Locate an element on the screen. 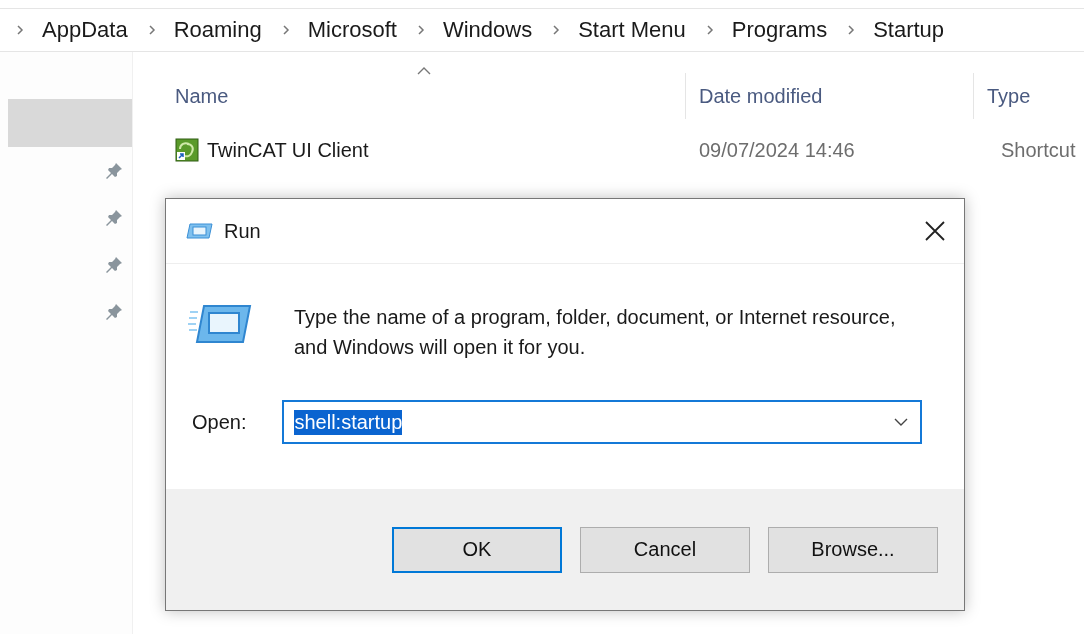 The width and height of the screenshot is (1084, 634). dialog-title: Run is located at coordinates (243, 231).